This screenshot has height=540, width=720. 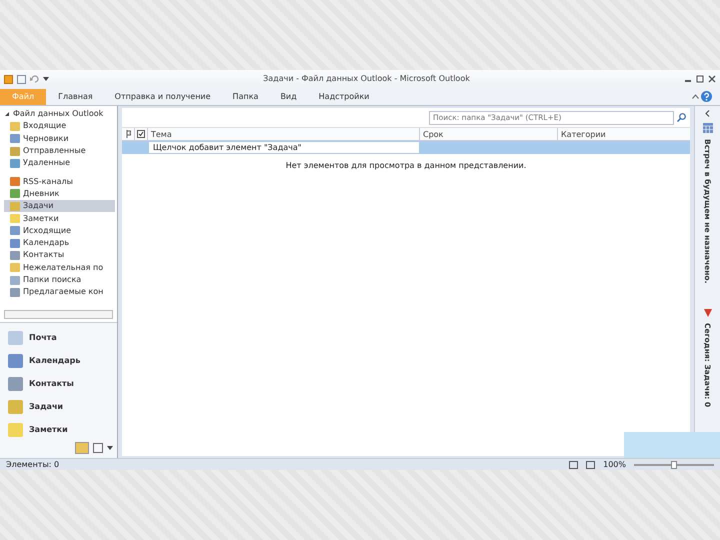 I want to click on zoom-level: 100%, so click(x=614, y=464).